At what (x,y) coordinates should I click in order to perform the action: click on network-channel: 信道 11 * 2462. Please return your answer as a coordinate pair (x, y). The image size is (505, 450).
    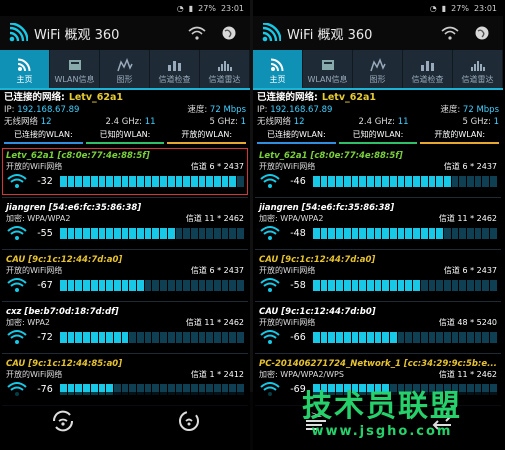
    Looking at the image, I should click on (214, 218).